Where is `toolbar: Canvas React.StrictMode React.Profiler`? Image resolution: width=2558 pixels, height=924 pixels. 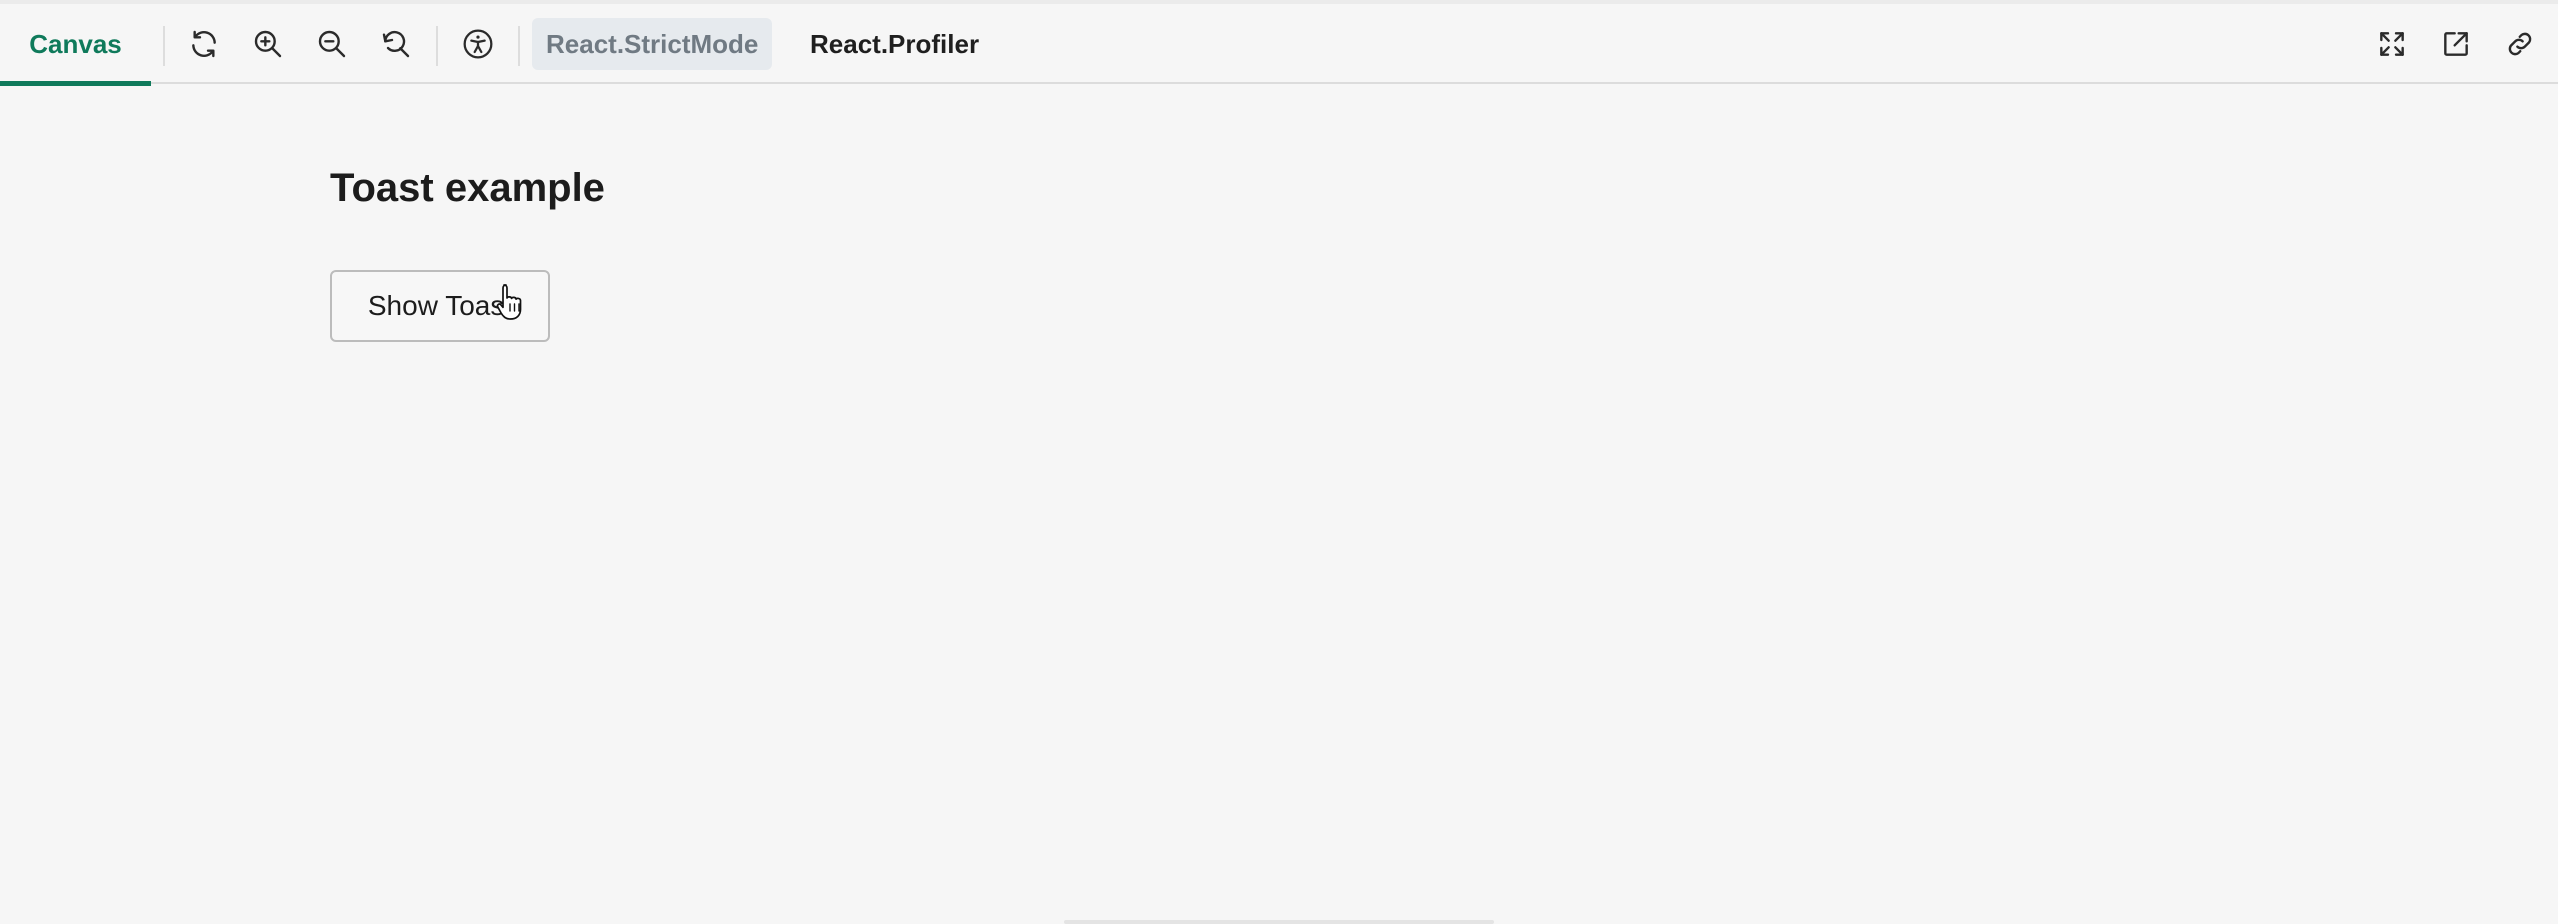 toolbar: Canvas React.StrictMode React.Profiler is located at coordinates (1279, 43).